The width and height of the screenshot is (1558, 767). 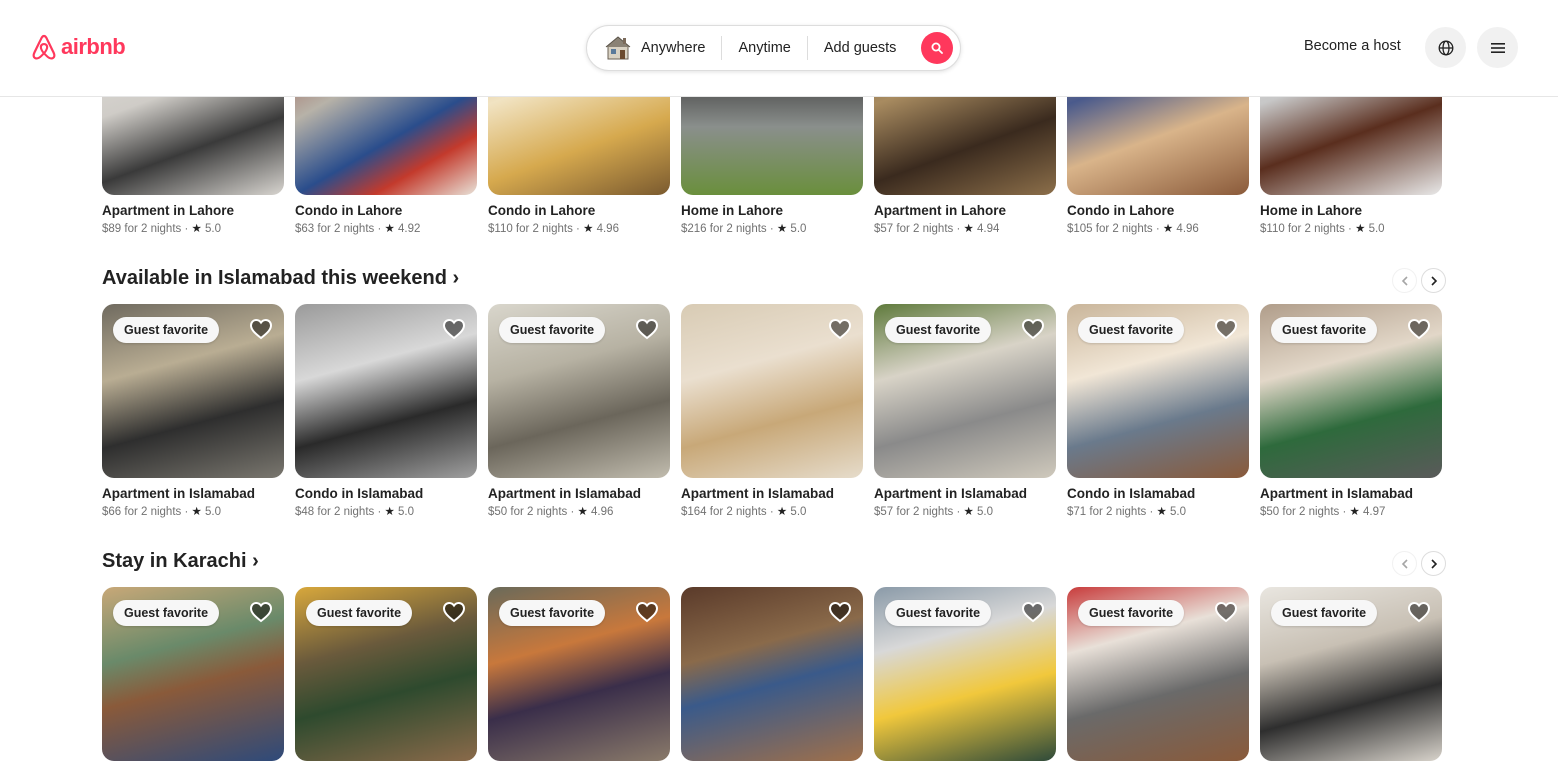 What do you see at coordinates (174, 561) in the screenshot?
I see `row-title: Stay in Karachi` at bounding box center [174, 561].